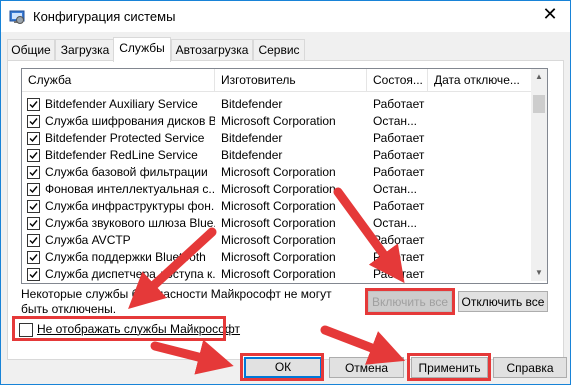 The image size is (571, 385). What do you see at coordinates (285, 16) in the screenshot?
I see `title-bar: Конфигурация системы ✕` at bounding box center [285, 16].